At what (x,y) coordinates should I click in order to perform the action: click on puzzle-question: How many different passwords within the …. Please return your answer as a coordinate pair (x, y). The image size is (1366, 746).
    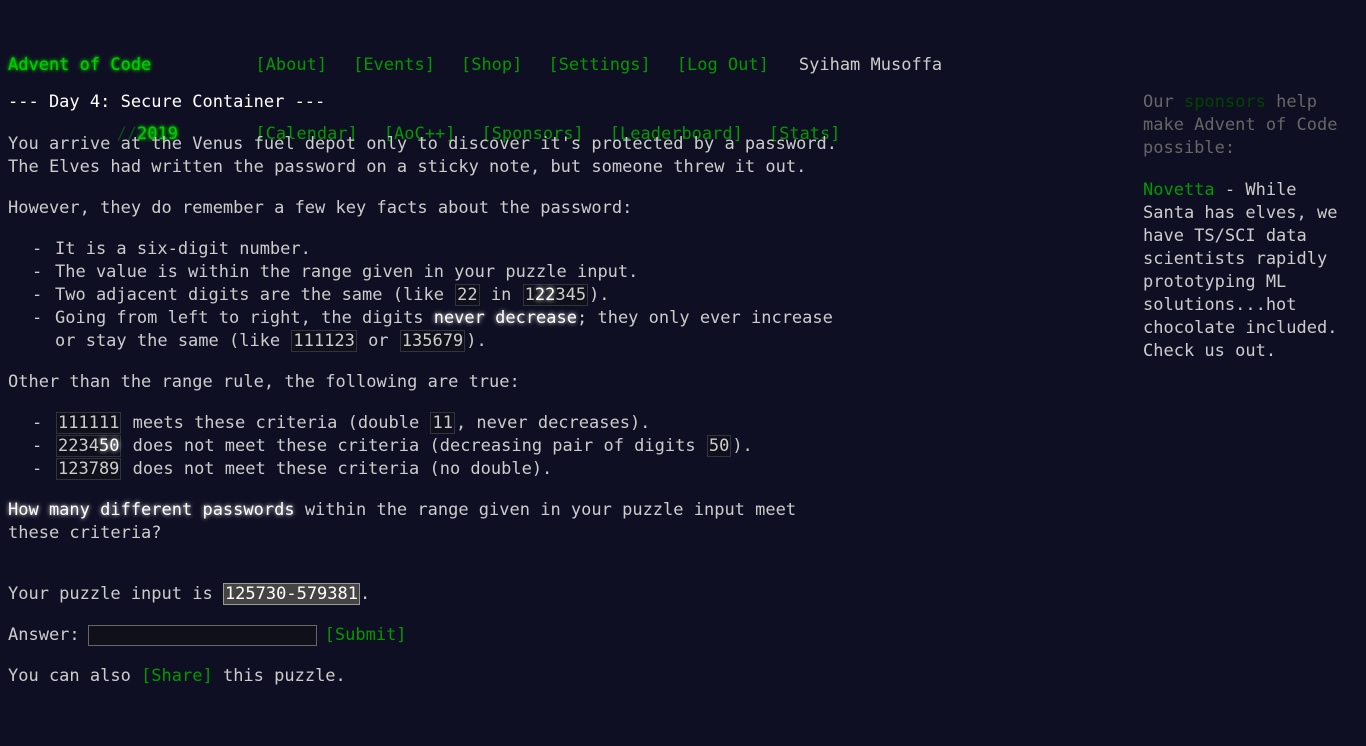
    Looking at the image, I should click on (428, 522).